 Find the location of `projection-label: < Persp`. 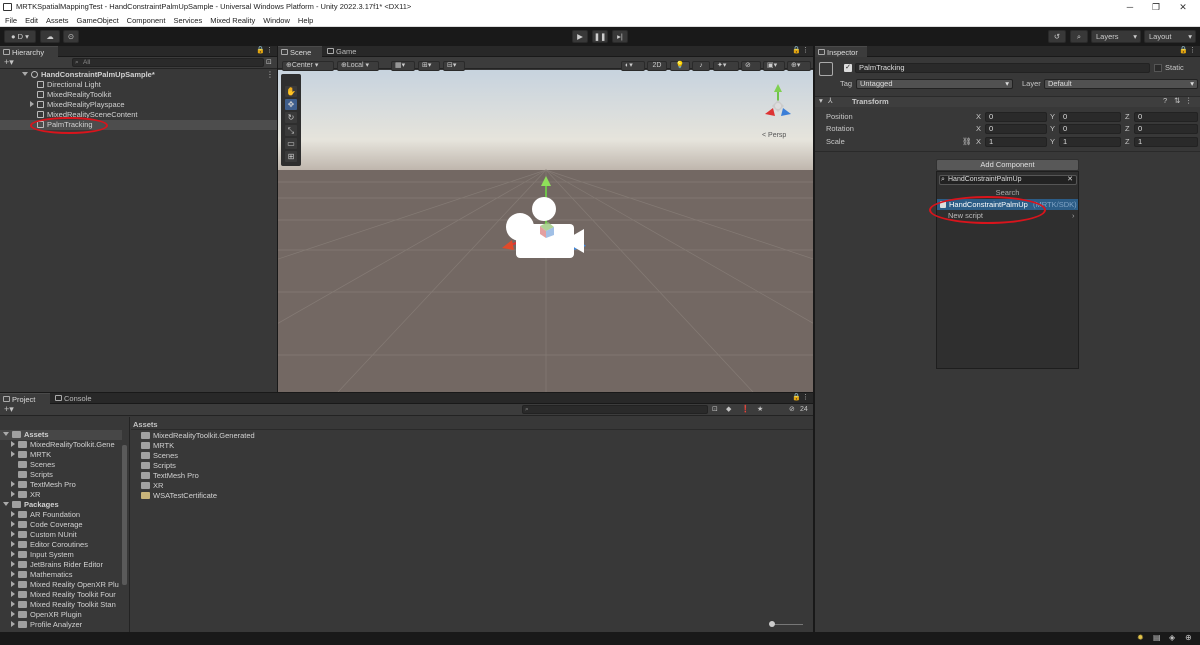

projection-label: < Persp is located at coordinates (774, 135).